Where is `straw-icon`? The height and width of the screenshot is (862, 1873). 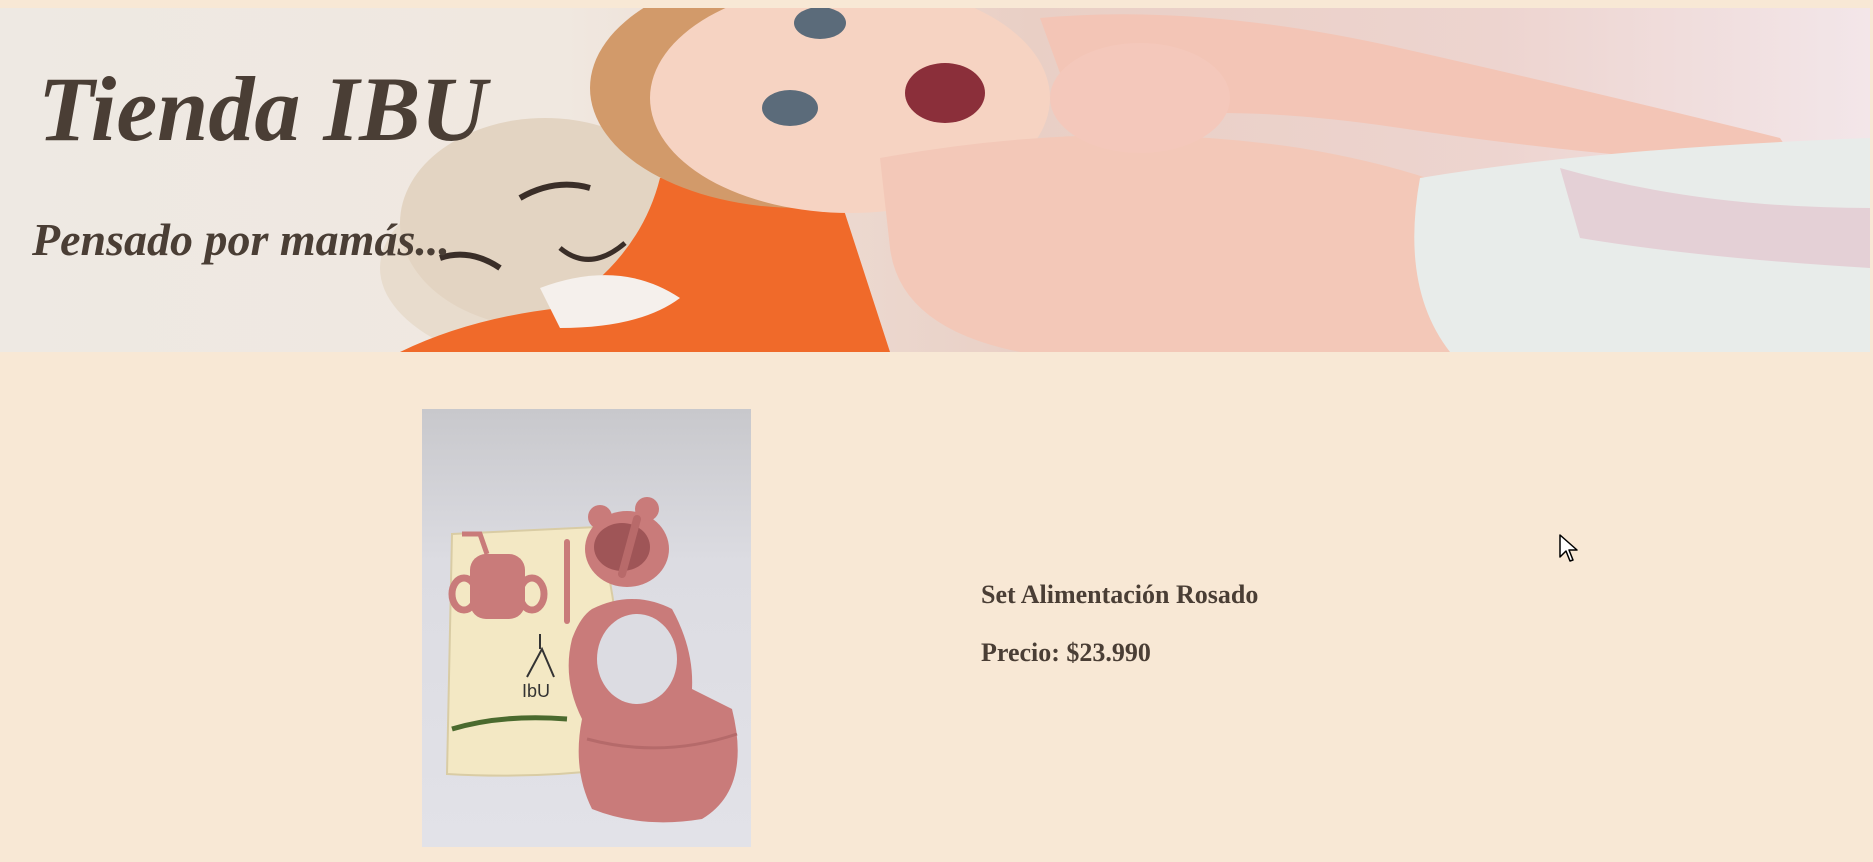
straw-icon is located at coordinates (567, 581).